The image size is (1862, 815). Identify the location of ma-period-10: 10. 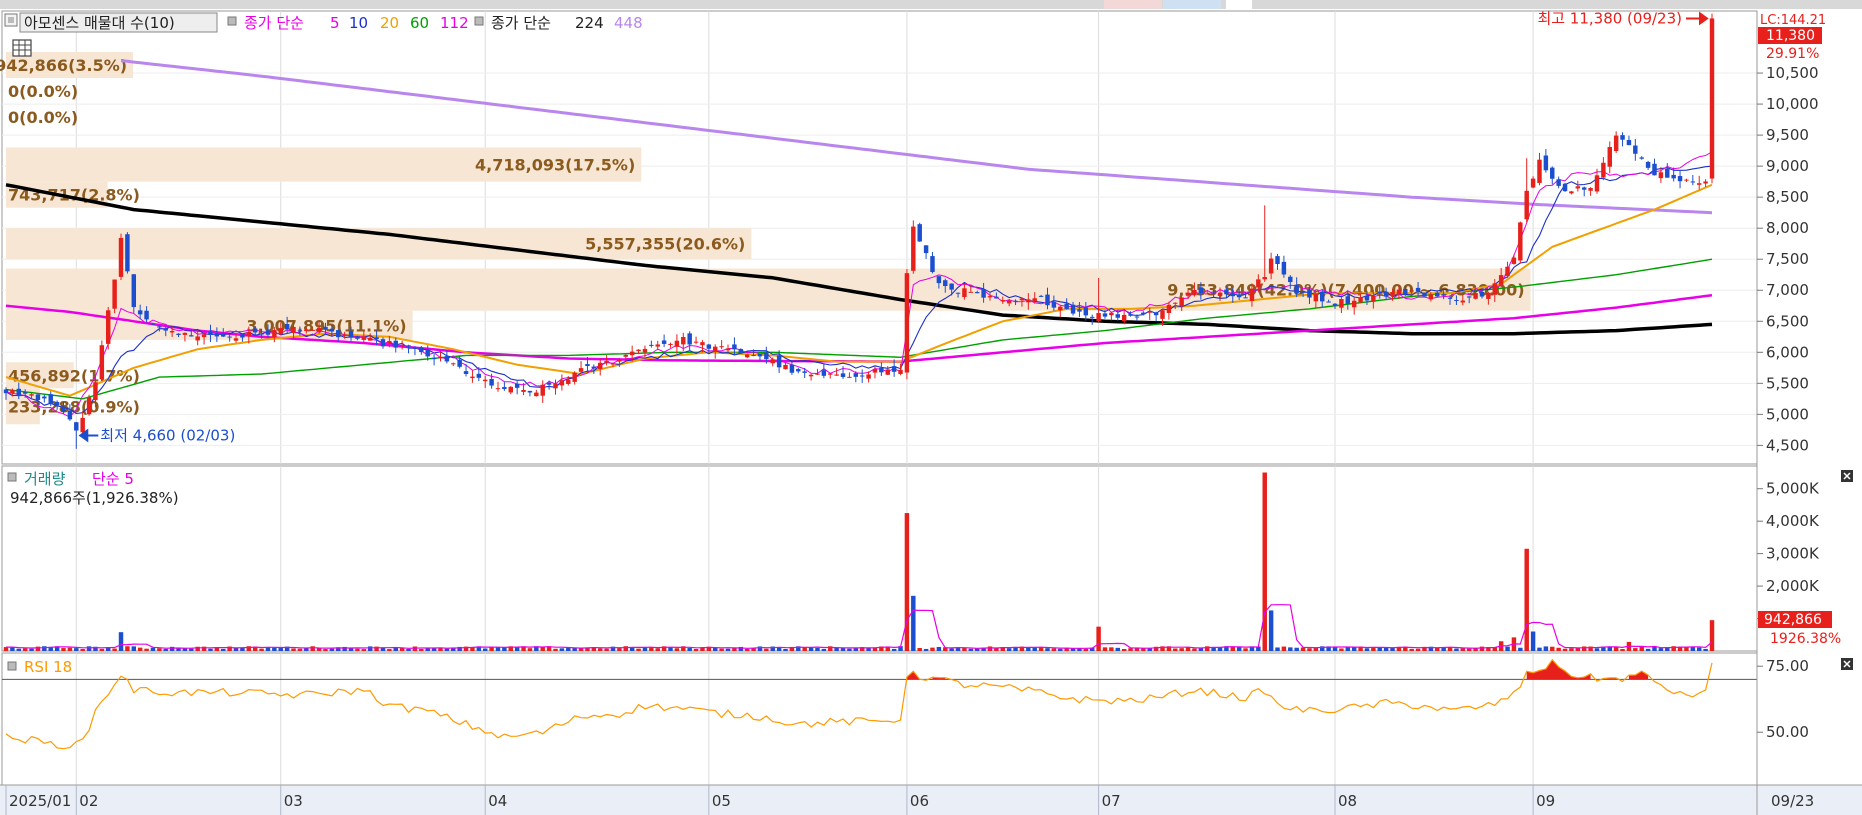
(358, 23).